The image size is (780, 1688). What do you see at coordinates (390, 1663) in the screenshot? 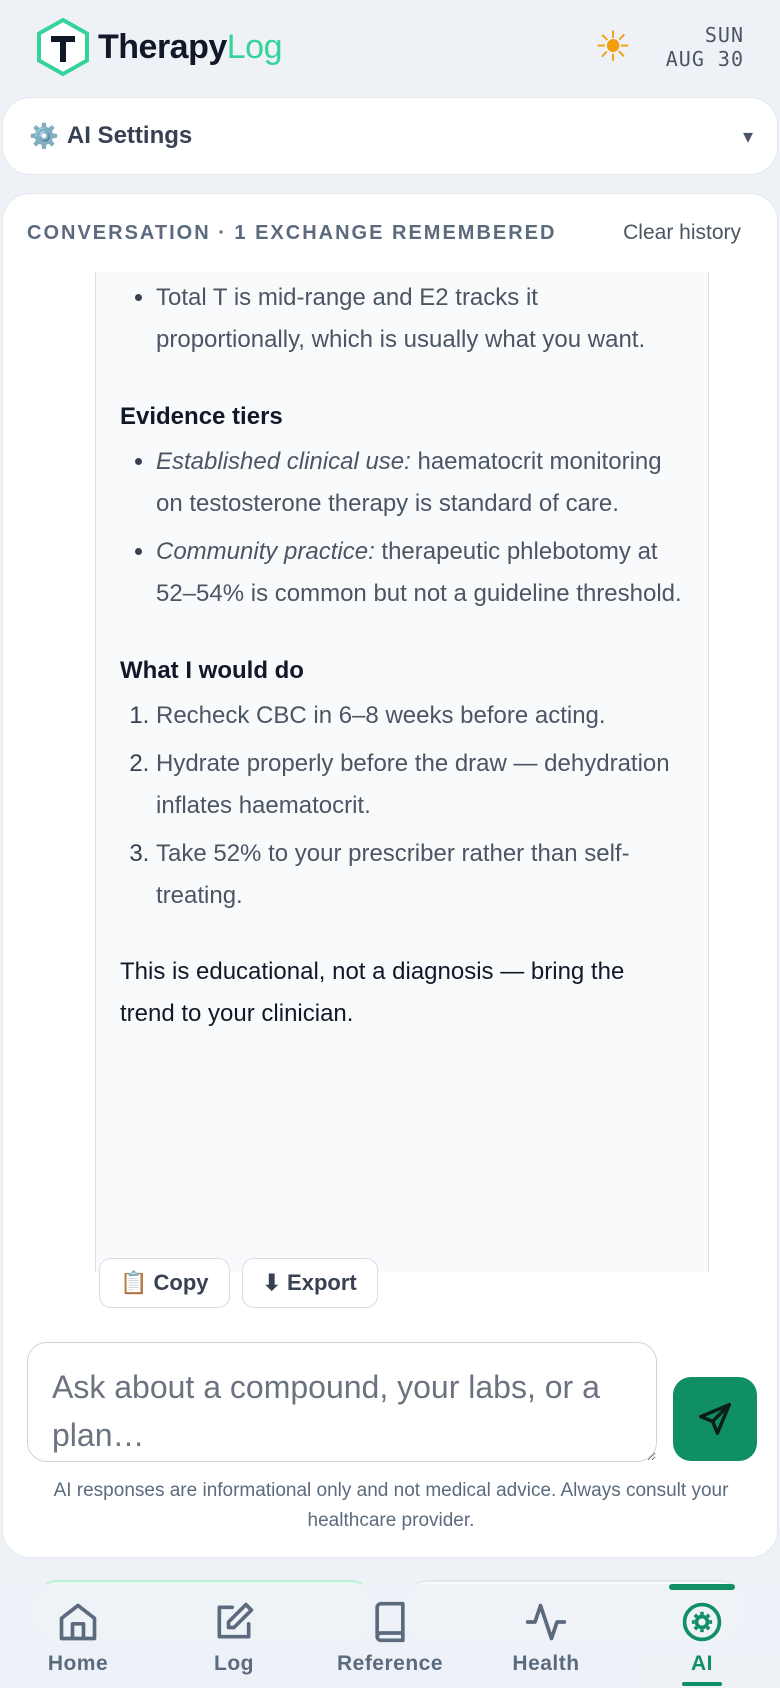
I see `nav-label: Reference` at bounding box center [390, 1663].